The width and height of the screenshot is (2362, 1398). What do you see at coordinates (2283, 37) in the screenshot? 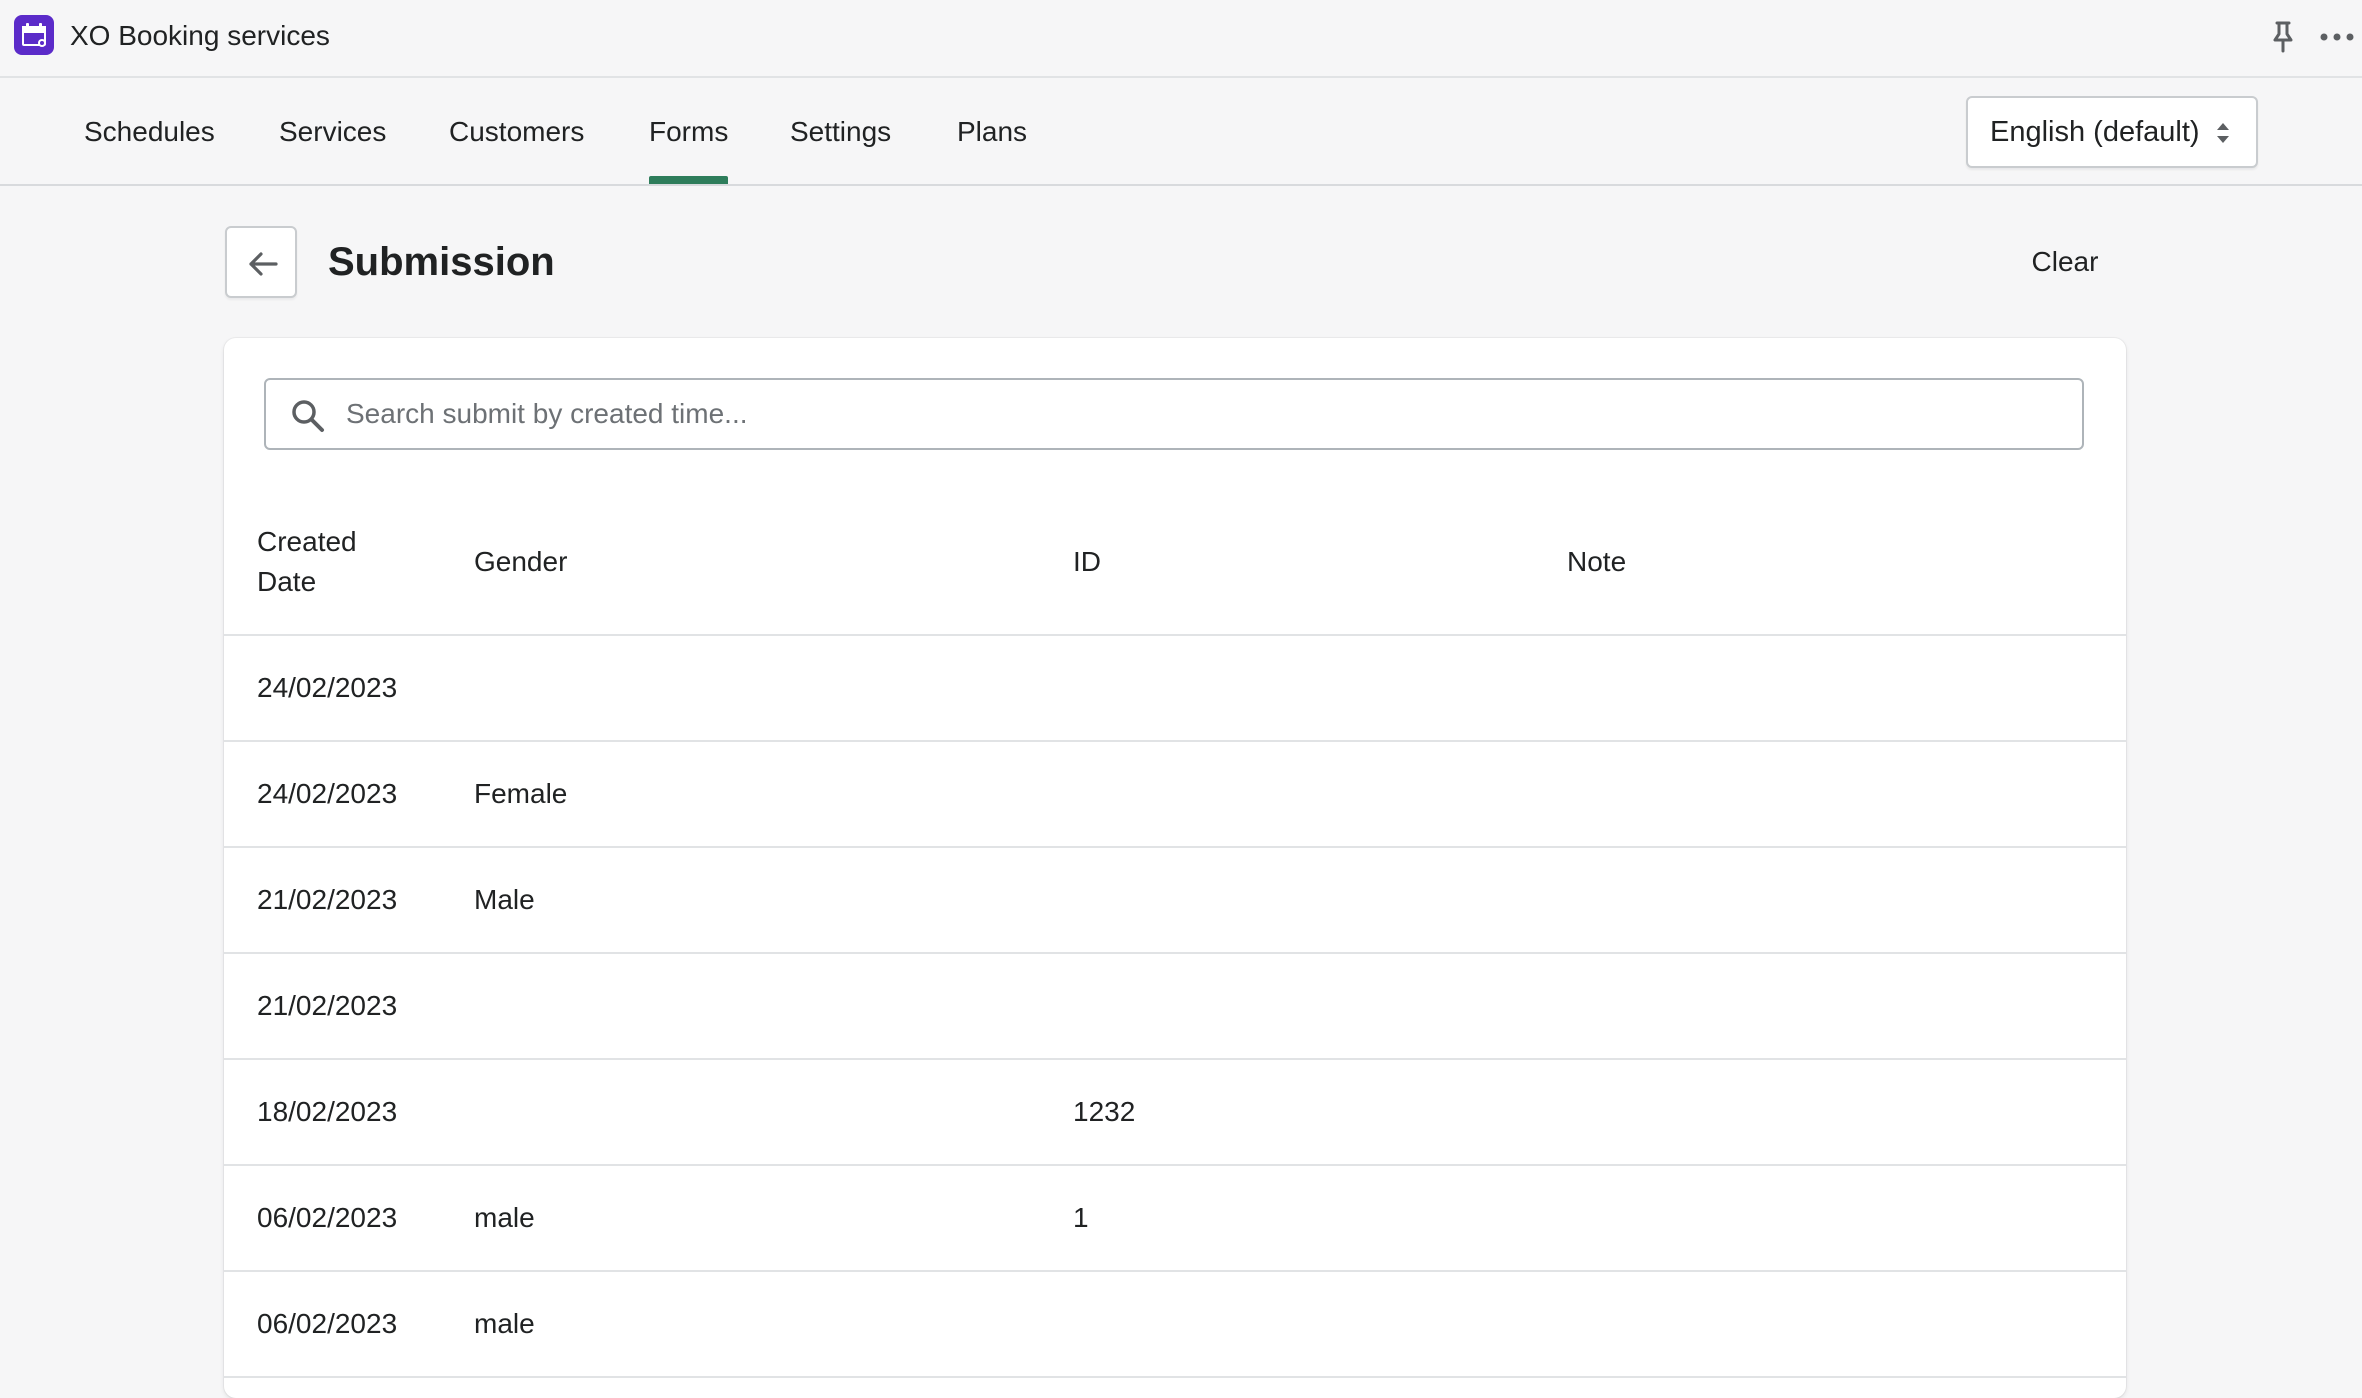
I see `pin-icon` at bounding box center [2283, 37].